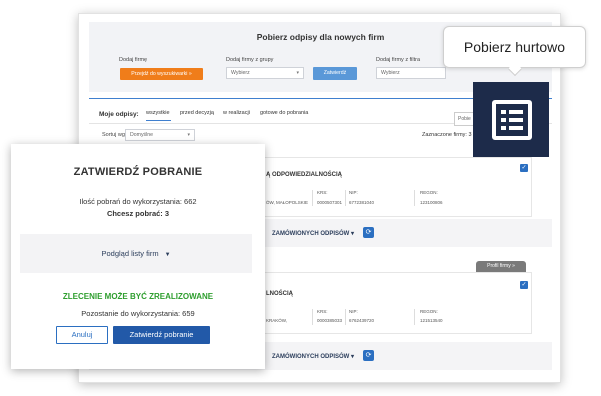 The width and height of the screenshot is (601, 396). What do you see at coordinates (277, 320) in the screenshot?
I see `company-location: KRAKÓW,` at bounding box center [277, 320].